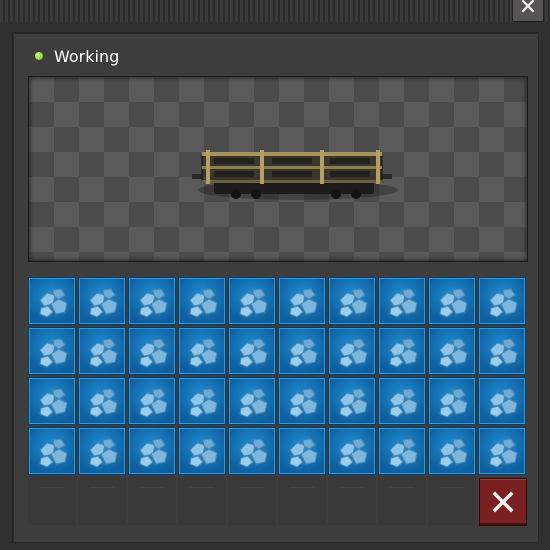 The image size is (550, 550). I want to click on delete-button, so click(503, 502).